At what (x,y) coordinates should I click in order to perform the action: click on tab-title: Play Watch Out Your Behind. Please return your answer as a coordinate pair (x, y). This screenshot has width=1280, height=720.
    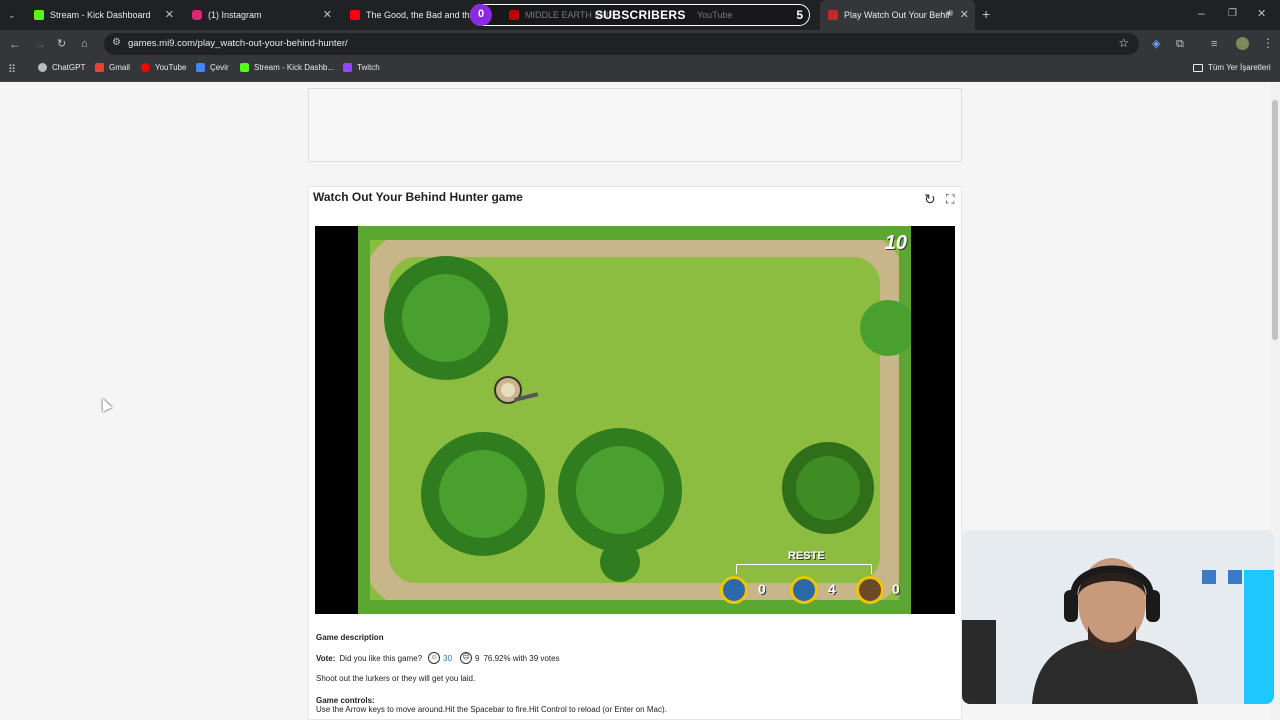
    Looking at the image, I should click on (896, 15).